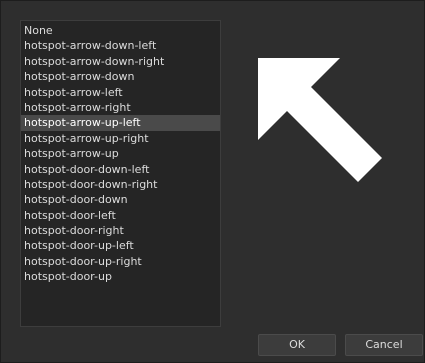 This screenshot has width=425, height=363. I want to click on list-item: hotspot-arrow-up, so click(120, 153).